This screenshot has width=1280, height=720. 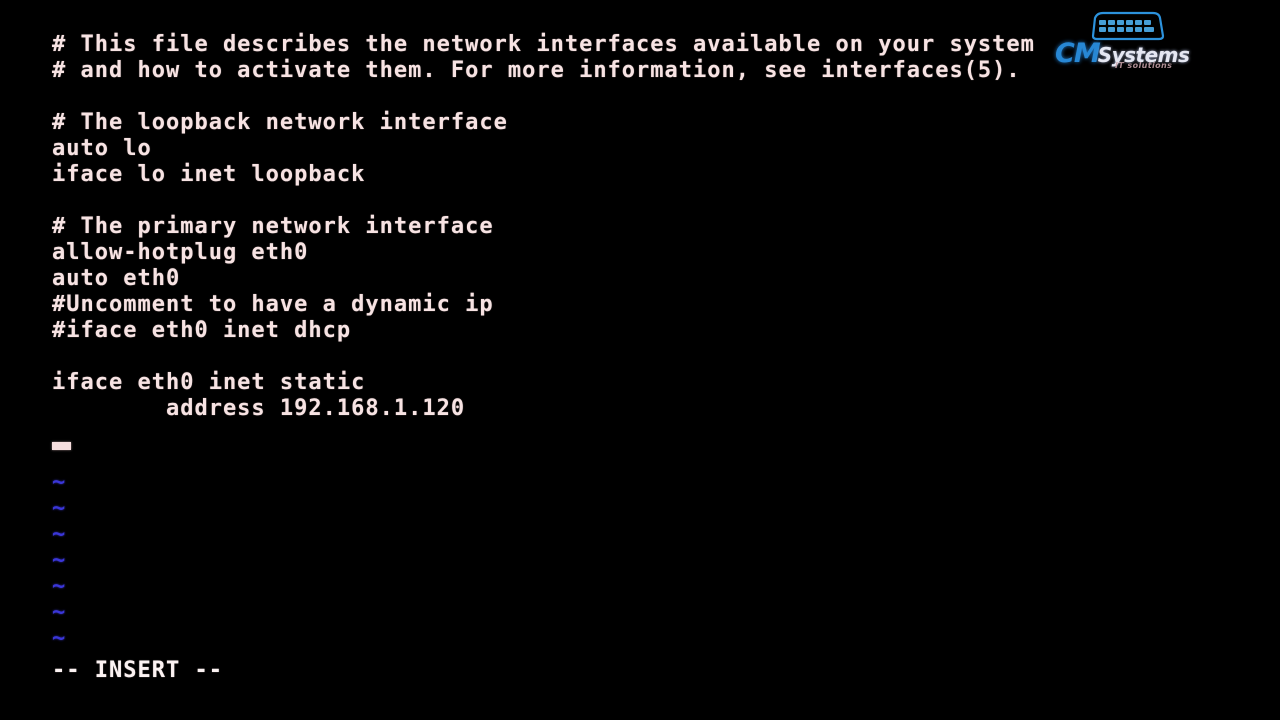 What do you see at coordinates (137, 670) in the screenshot?
I see `vim-status-line: -- INSERT --` at bounding box center [137, 670].